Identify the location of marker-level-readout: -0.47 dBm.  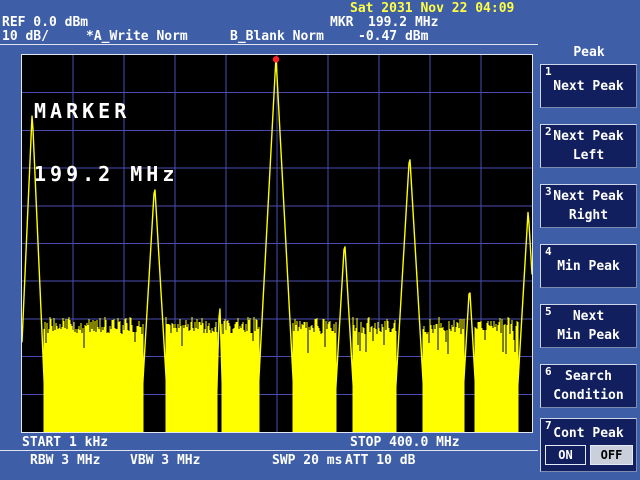
(393, 36).